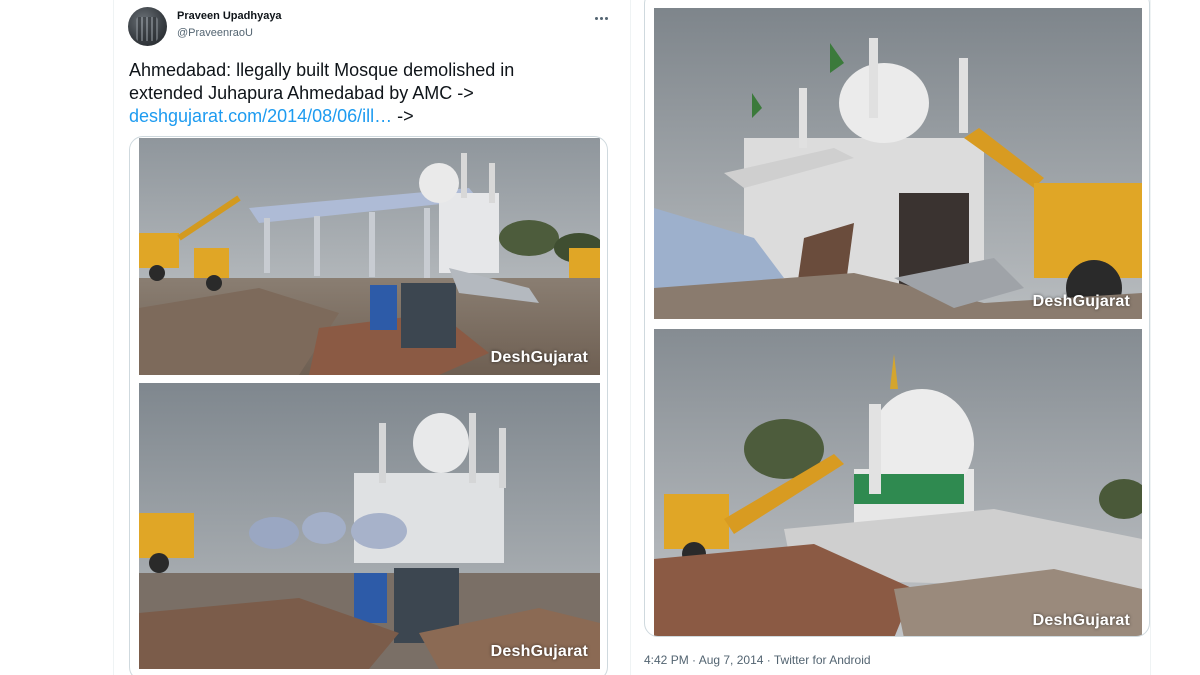 The width and height of the screenshot is (1200, 675). What do you see at coordinates (1081, 301) in the screenshot?
I see `photo-3-watermark: DeshGujarat` at bounding box center [1081, 301].